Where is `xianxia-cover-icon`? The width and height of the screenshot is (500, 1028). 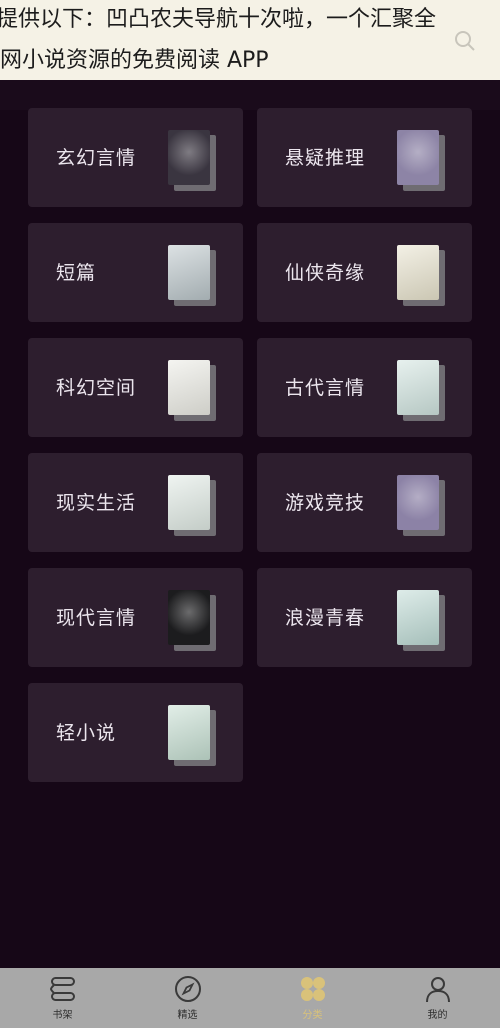 xianxia-cover-icon is located at coordinates (418, 272).